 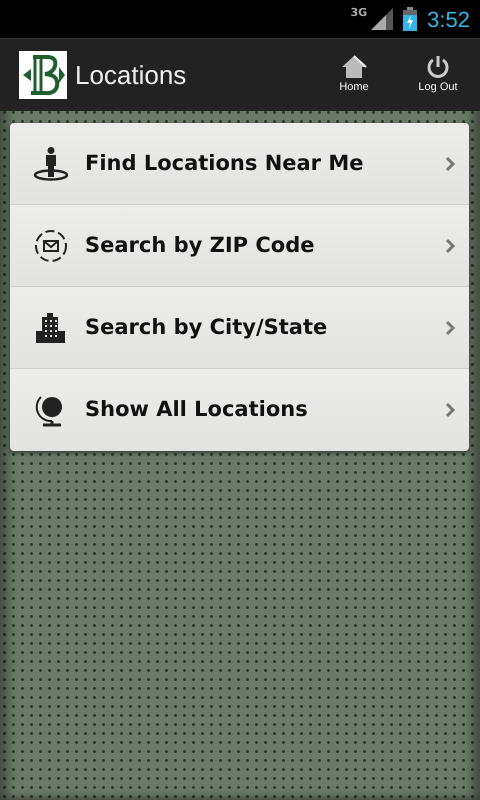 I want to click on signal-icon, so click(x=382, y=19).